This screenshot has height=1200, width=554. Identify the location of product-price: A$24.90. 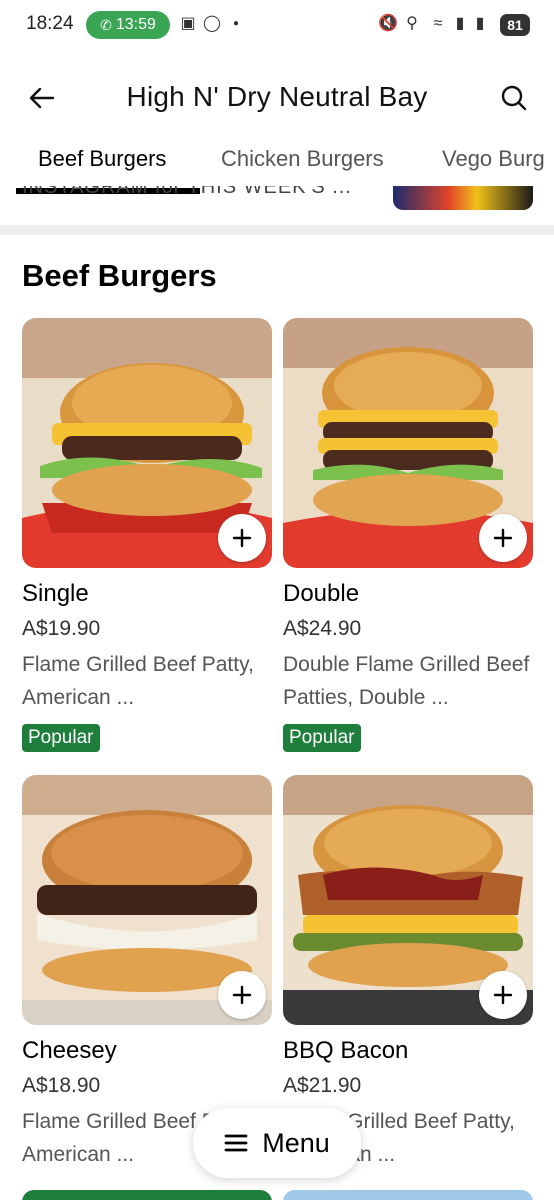
(322, 628).